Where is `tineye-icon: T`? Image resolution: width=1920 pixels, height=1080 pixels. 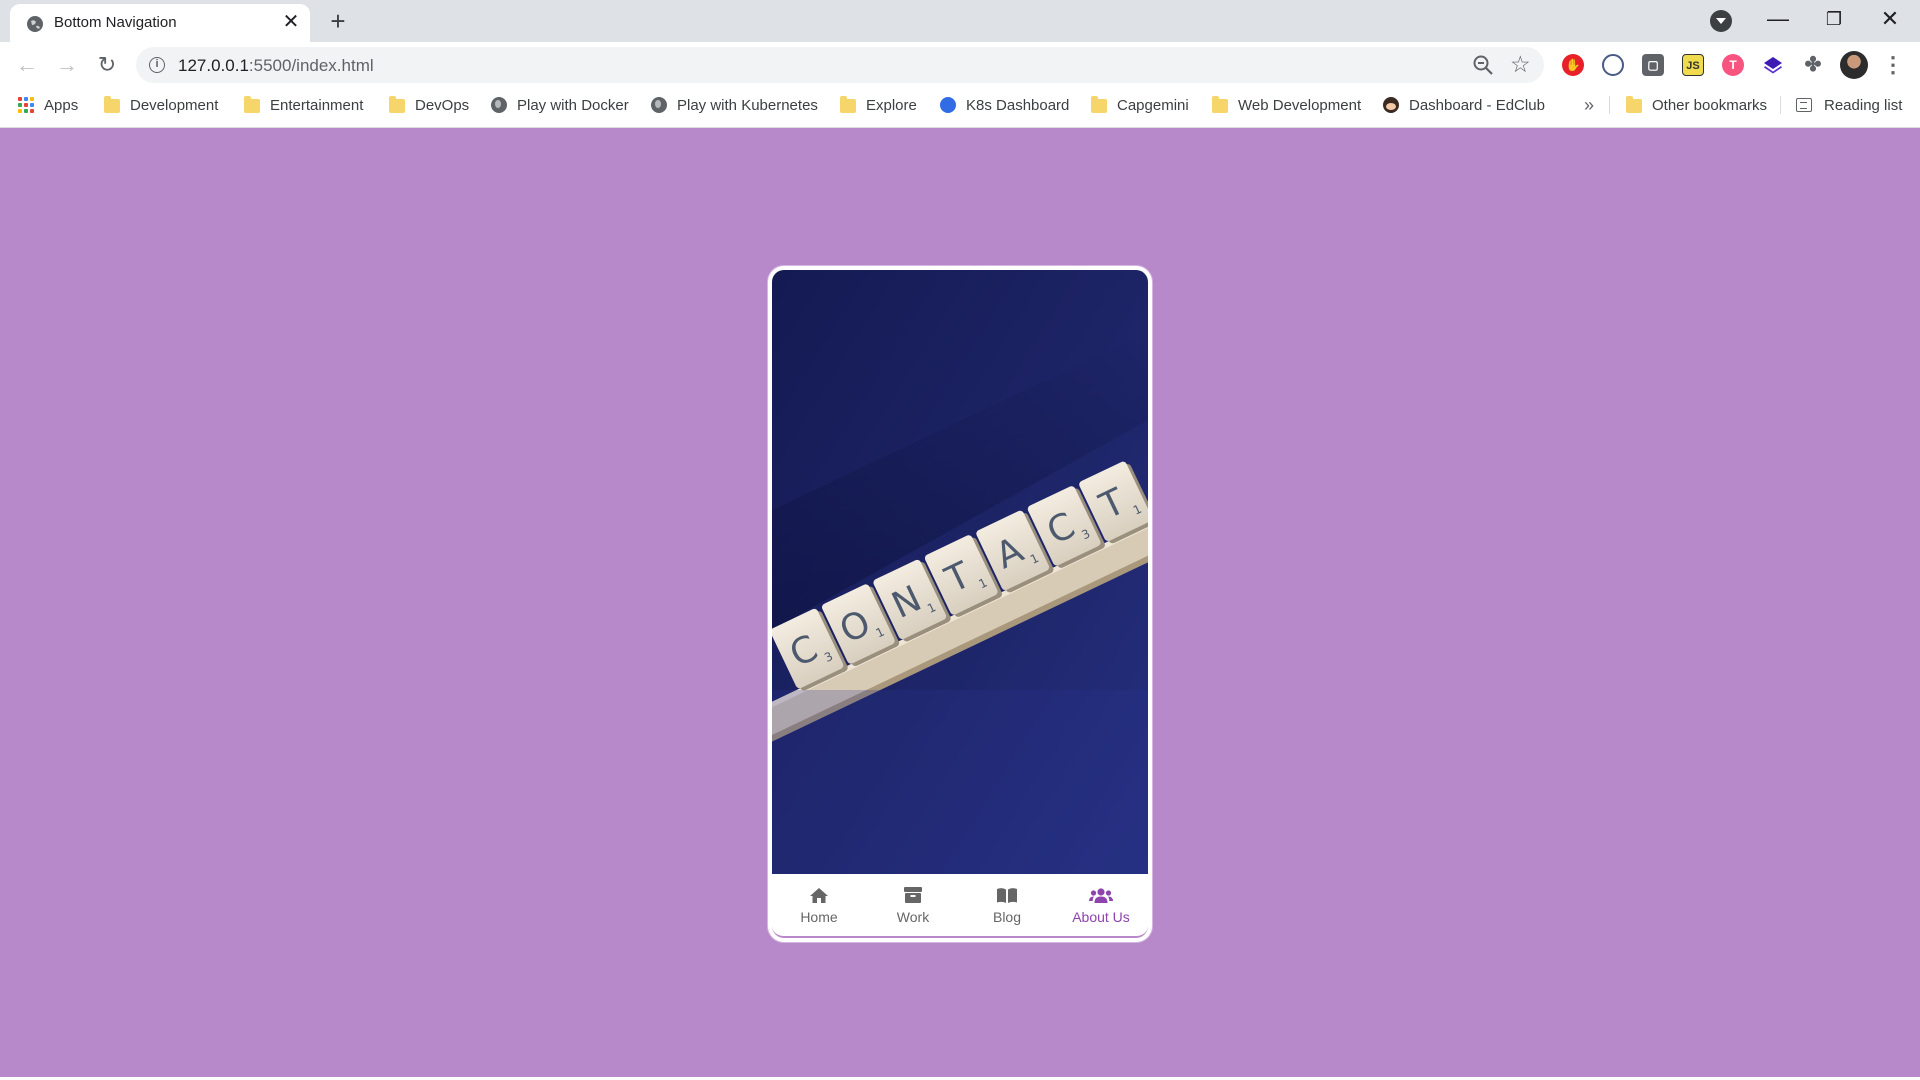
tineye-icon: T is located at coordinates (1733, 65).